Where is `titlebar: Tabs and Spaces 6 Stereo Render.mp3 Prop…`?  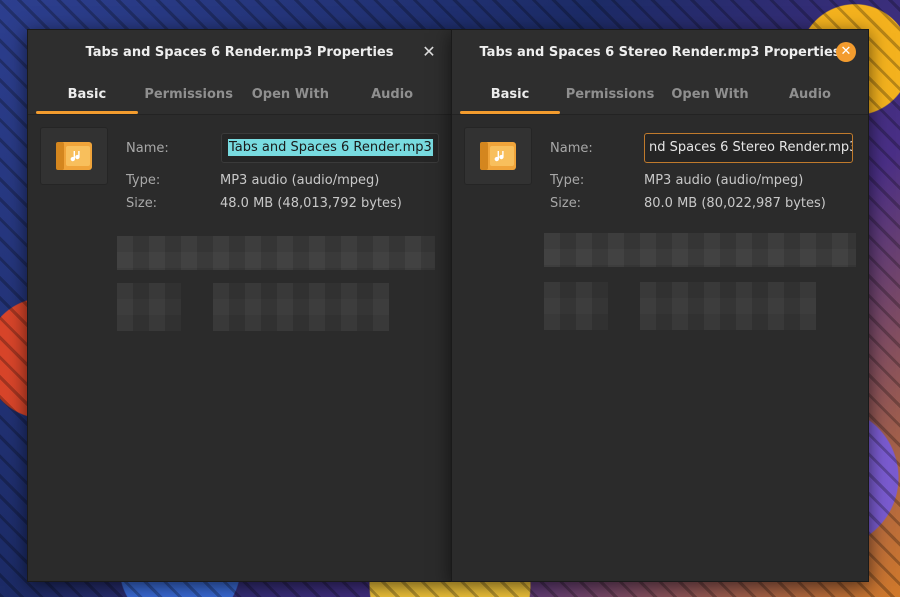 titlebar: Tabs and Spaces 6 Stereo Render.mp3 Prop… is located at coordinates (660, 52).